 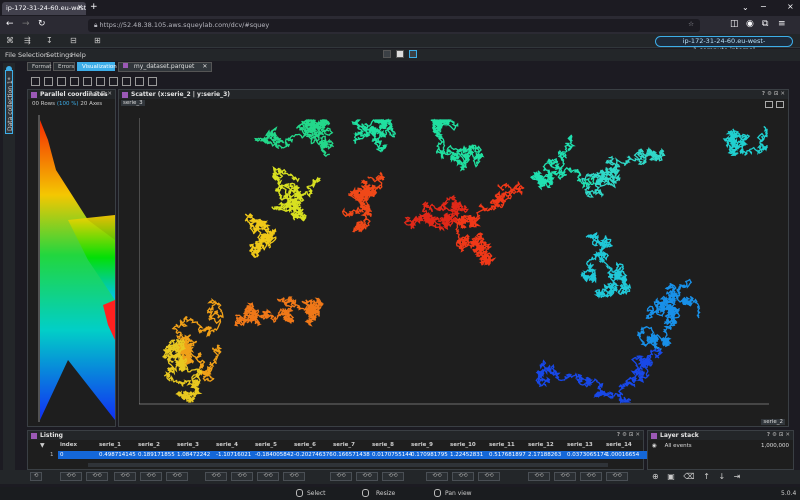 I want to click on layer-tool-icons: ⊕ ▣ ⌫ ↑ ↓ ⇥, so click(x=697, y=476).